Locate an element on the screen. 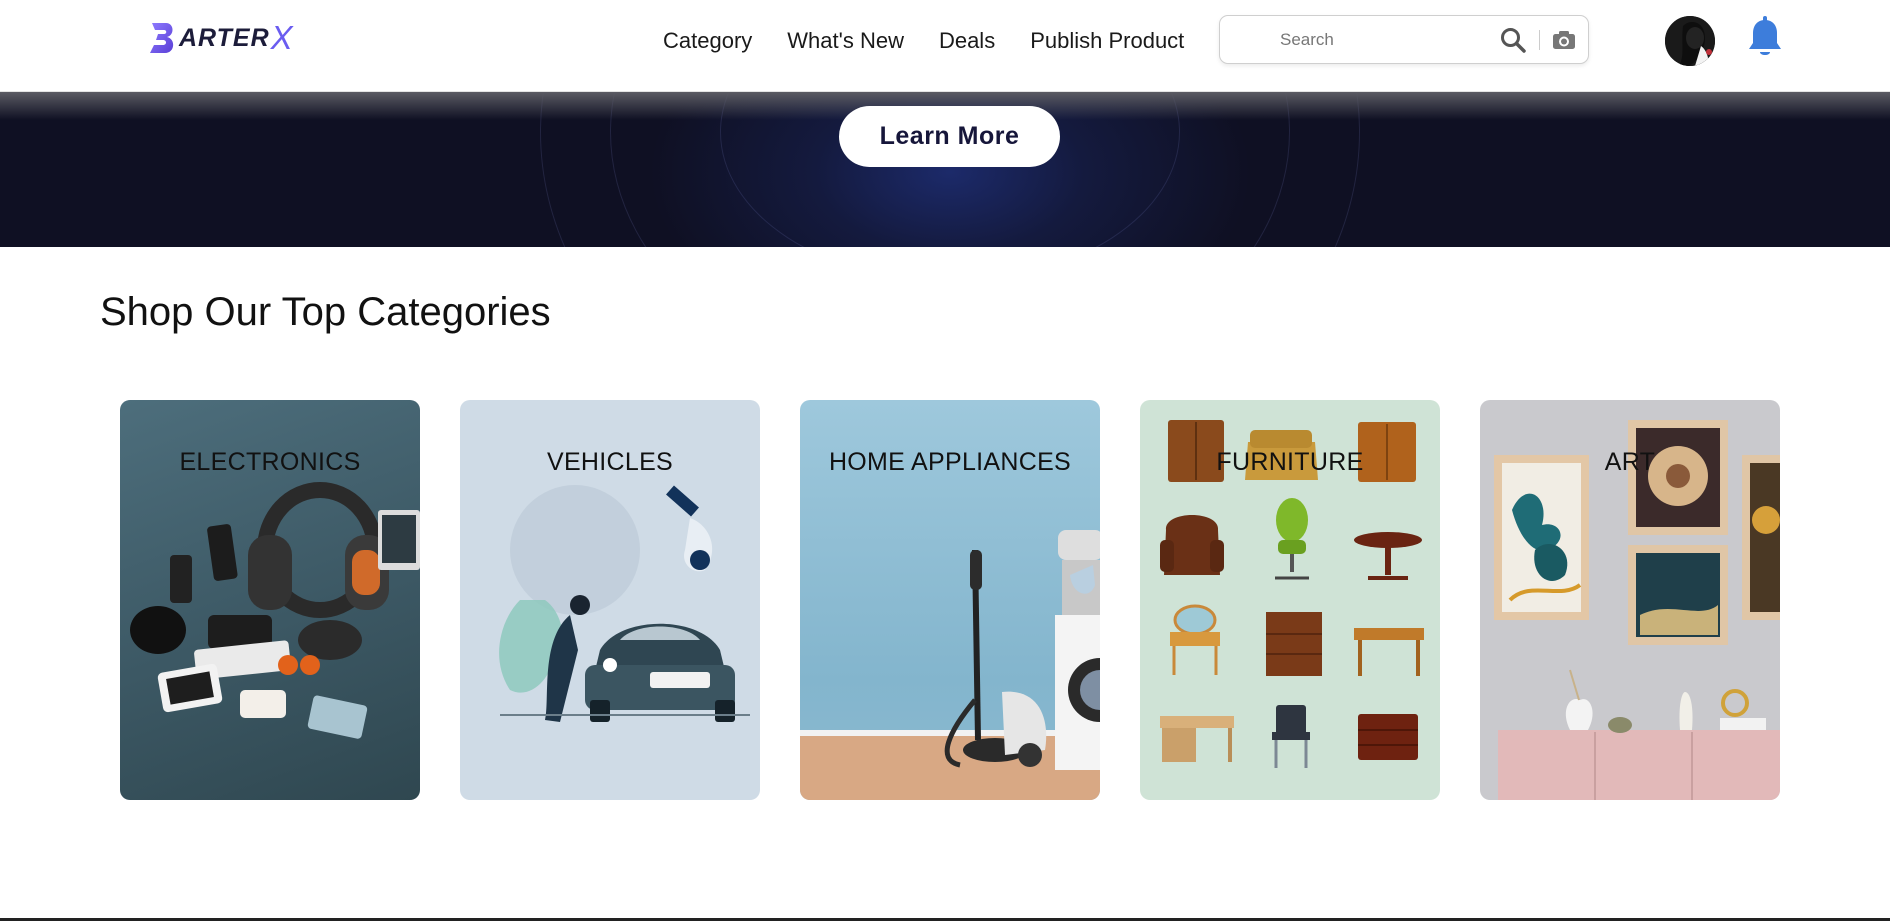 Image resolution: width=1890 pixels, height=921 pixels. search-divider is located at coordinates (1539, 40).